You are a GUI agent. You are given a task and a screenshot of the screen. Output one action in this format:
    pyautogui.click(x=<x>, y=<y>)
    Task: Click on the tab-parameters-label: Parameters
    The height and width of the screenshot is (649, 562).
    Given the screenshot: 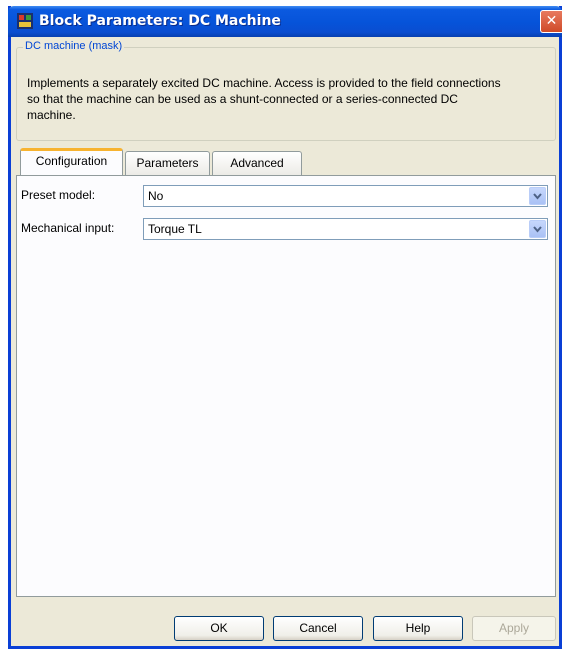 What is the action you would take?
    pyautogui.click(x=167, y=163)
    